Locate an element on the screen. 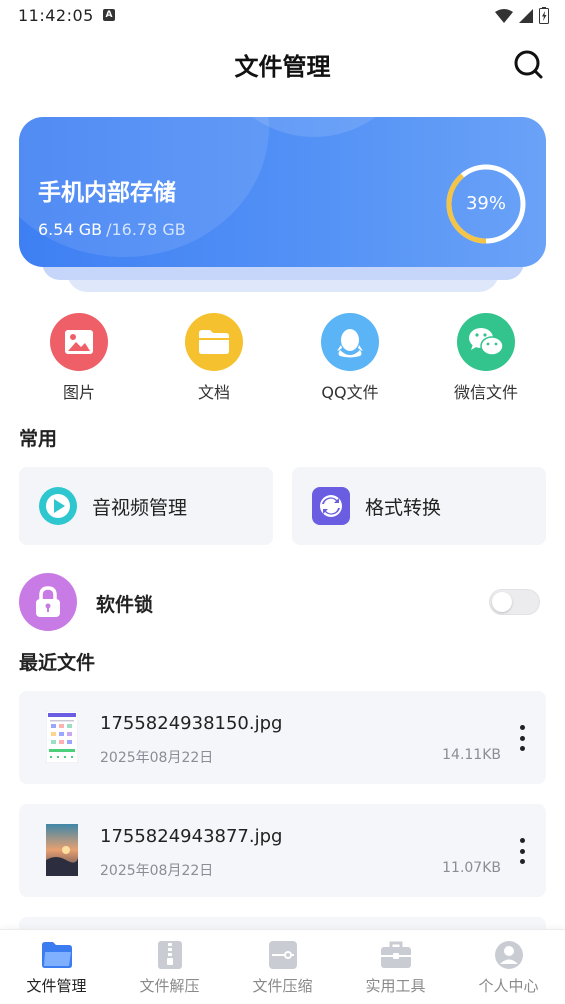 This screenshot has height=1004, width=565. category-images: 图片 is located at coordinates (79, 358).